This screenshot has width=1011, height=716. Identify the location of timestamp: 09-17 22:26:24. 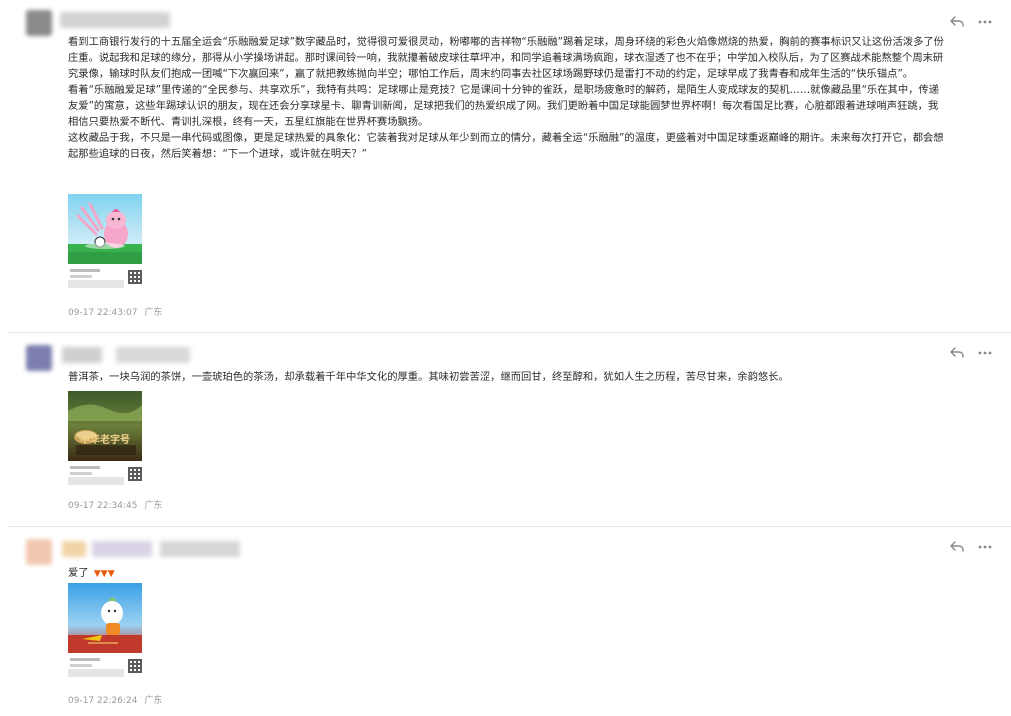
(103, 701).